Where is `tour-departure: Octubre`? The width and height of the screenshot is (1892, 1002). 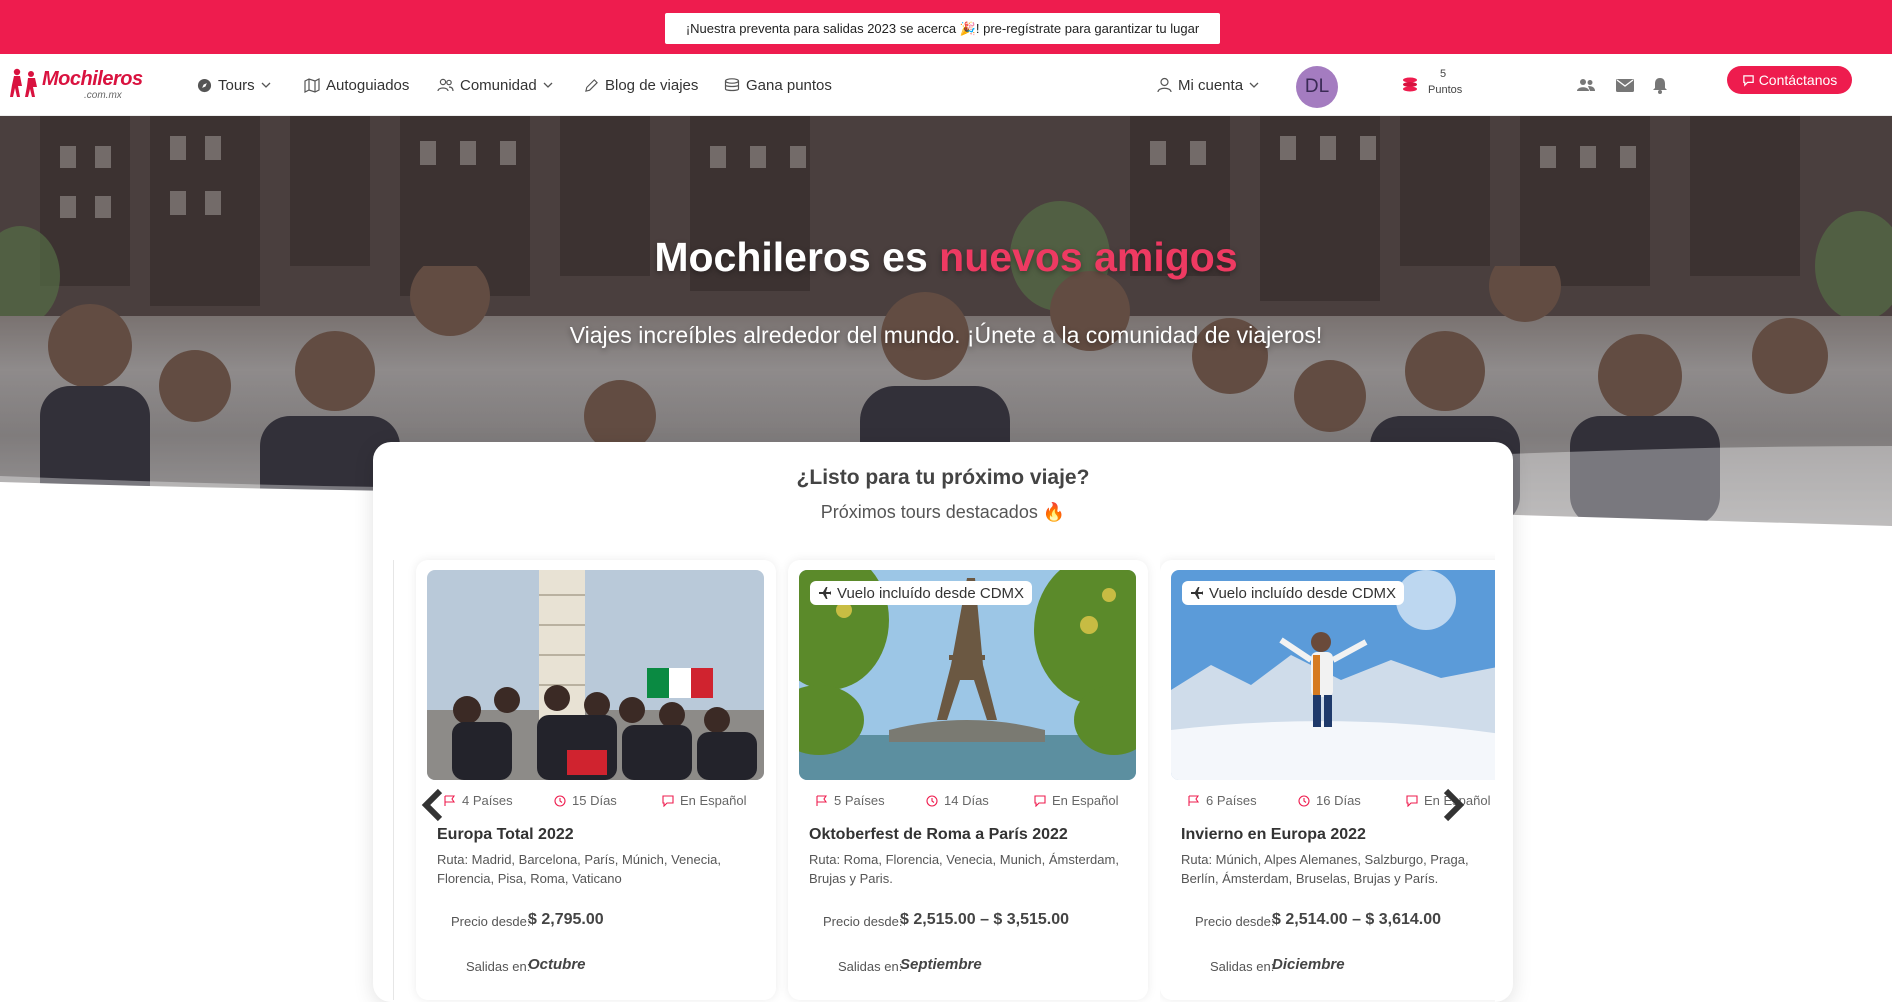
tour-departure: Octubre is located at coordinates (557, 964).